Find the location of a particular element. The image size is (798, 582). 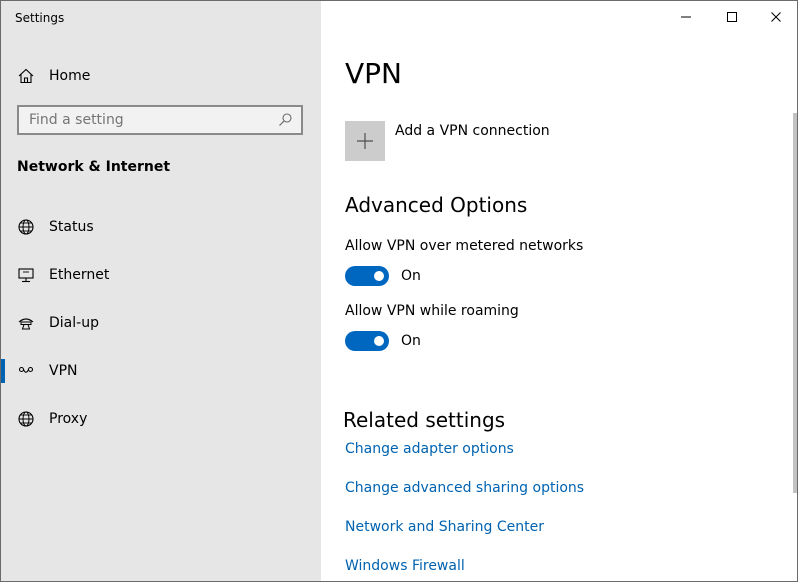

search-box is located at coordinates (160, 120).